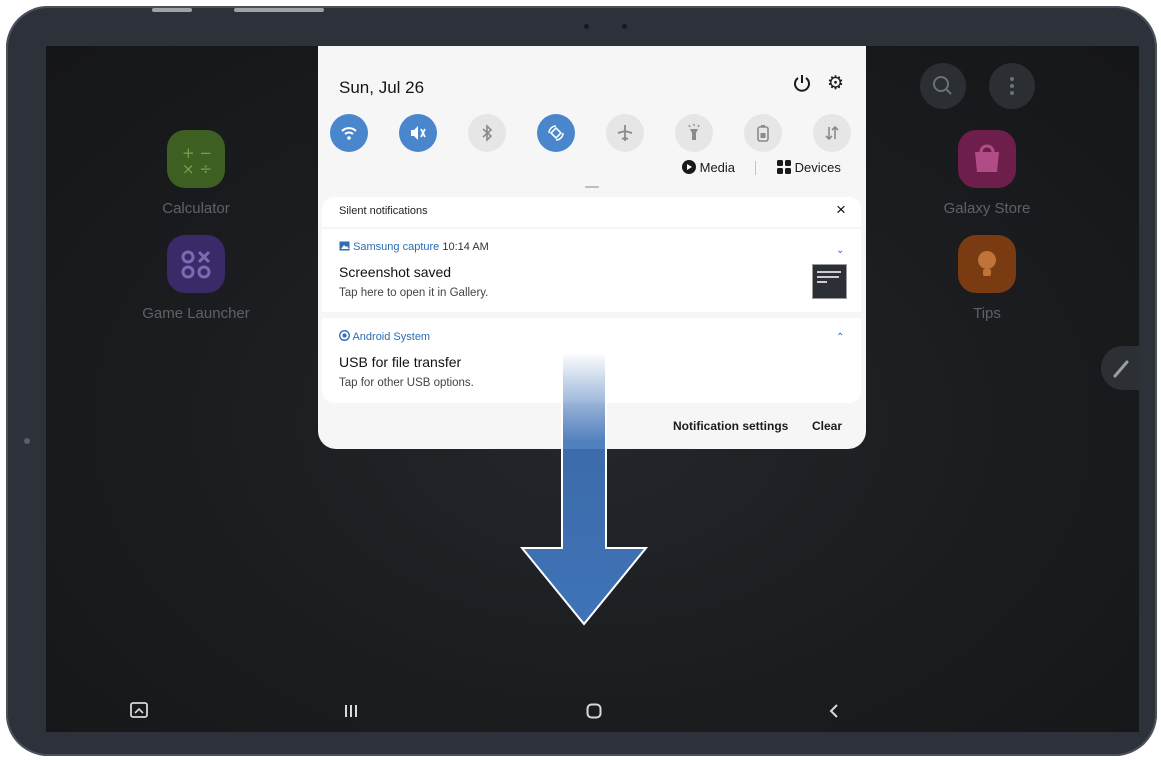 The image size is (1161, 760). What do you see at coordinates (840, 250) in the screenshot?
I see `expand-chevron-icon: ⌄` at bounding box center [840, 250].